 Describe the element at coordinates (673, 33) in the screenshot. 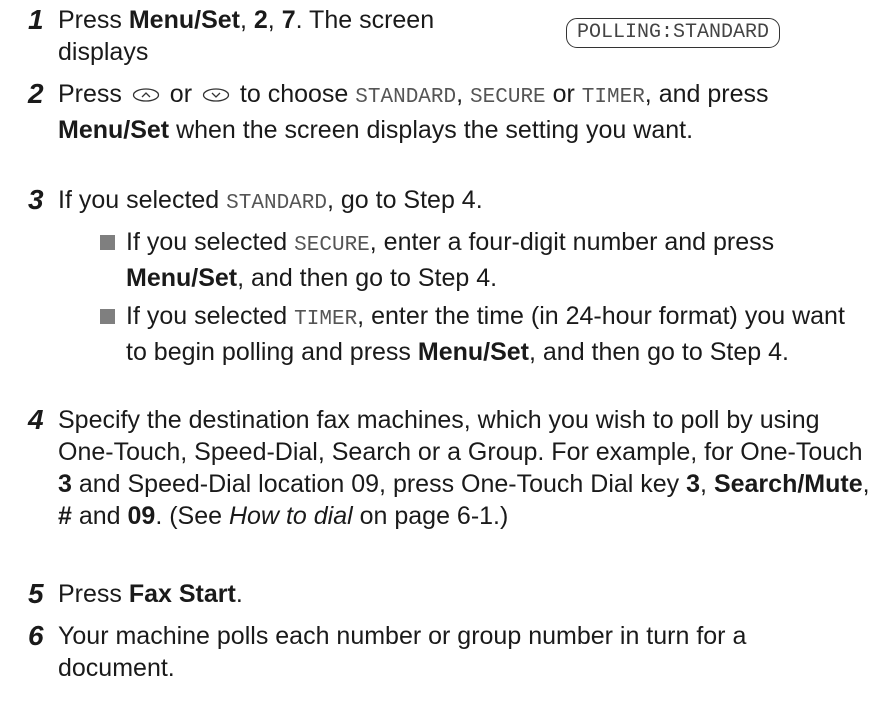

I see `lcd-display: POLLING:STANDARD` at that location.